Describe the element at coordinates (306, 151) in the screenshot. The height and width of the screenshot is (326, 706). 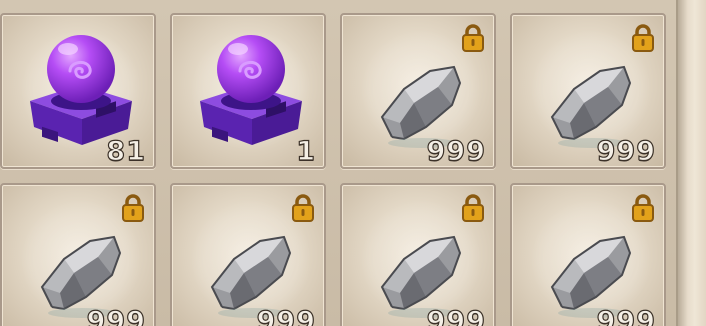
I see `item-count: 1` at that location.